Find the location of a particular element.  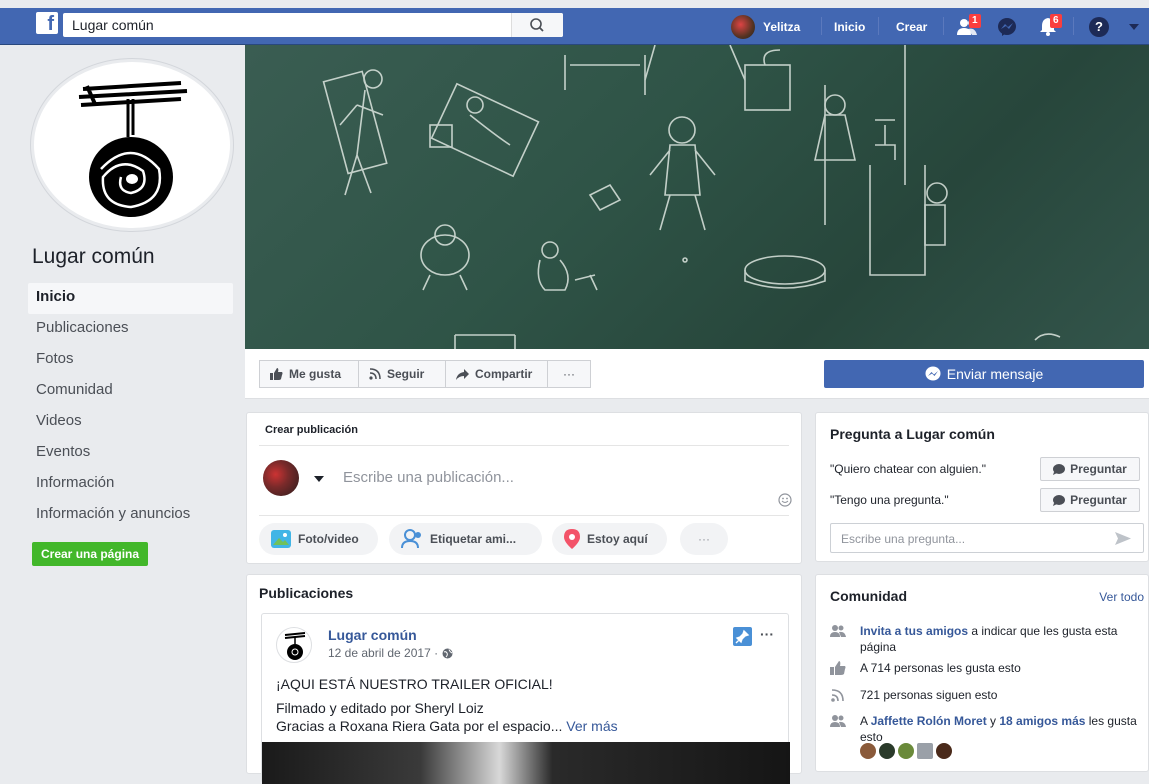

create-link: Crear is located at coordinates (911, 26).